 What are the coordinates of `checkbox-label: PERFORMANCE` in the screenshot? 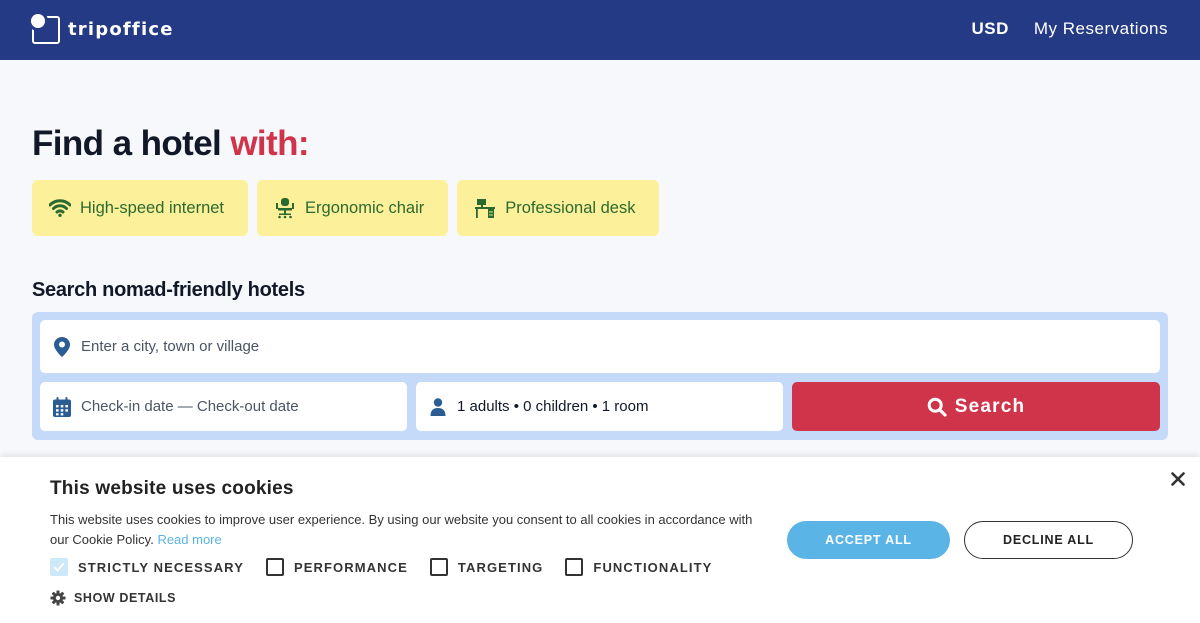 It's located at (350, 567).